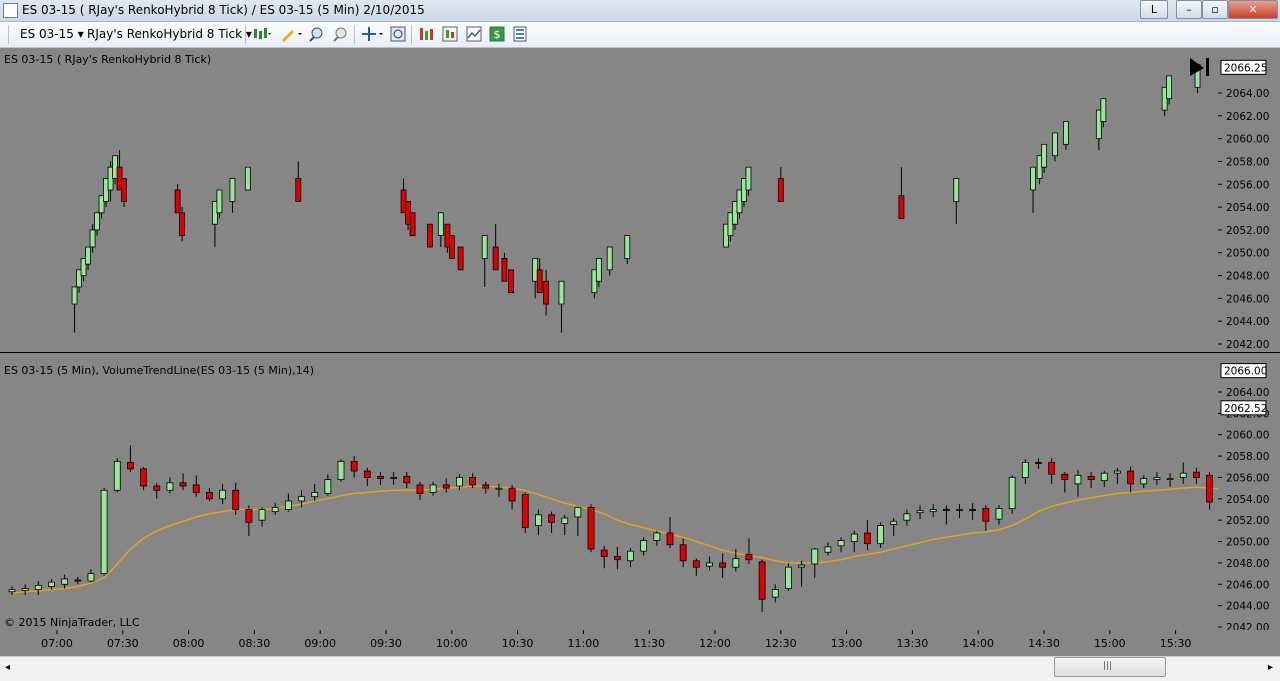  What do you see at coordinates (1247, 162) in the screenshot?
I see `price-tick-label: 2058.00` at bounding box center [1247, 162].